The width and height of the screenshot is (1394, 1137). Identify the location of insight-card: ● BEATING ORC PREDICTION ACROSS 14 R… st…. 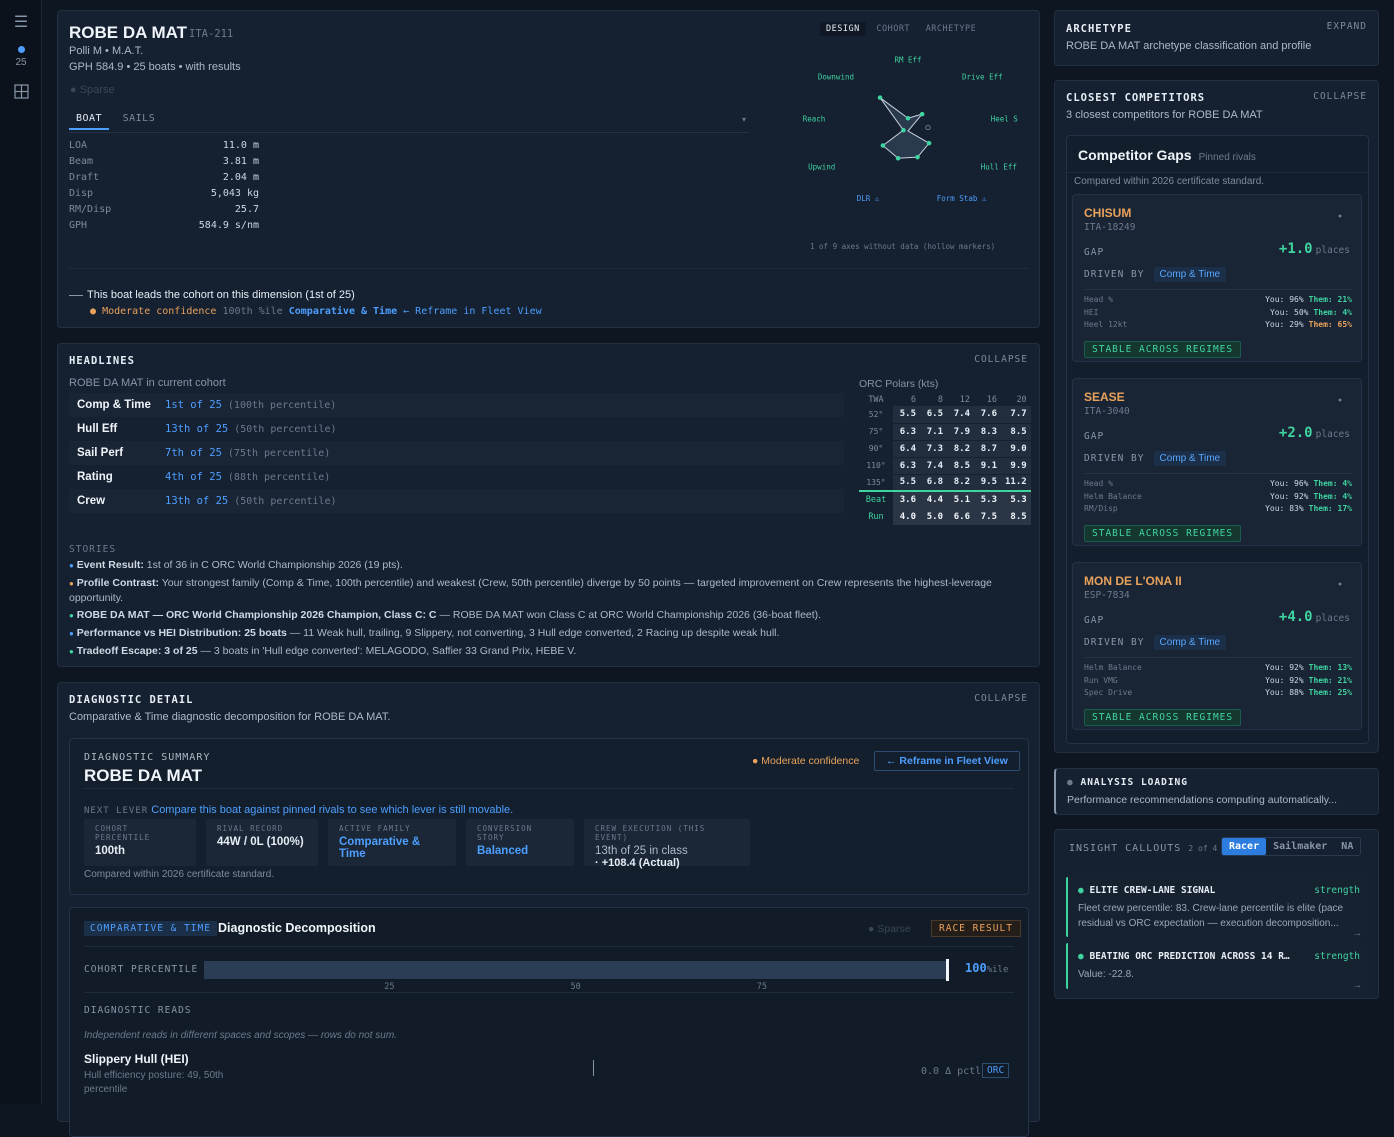
(1217, 967).